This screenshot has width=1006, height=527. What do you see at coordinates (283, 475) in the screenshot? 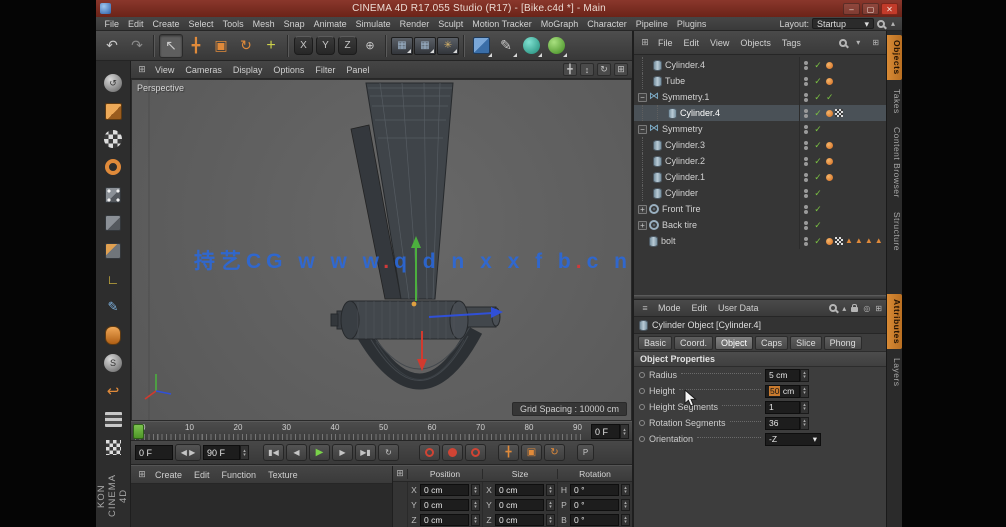
I see `mat-menu-texture: Texture` at bounding box center [283, 475].